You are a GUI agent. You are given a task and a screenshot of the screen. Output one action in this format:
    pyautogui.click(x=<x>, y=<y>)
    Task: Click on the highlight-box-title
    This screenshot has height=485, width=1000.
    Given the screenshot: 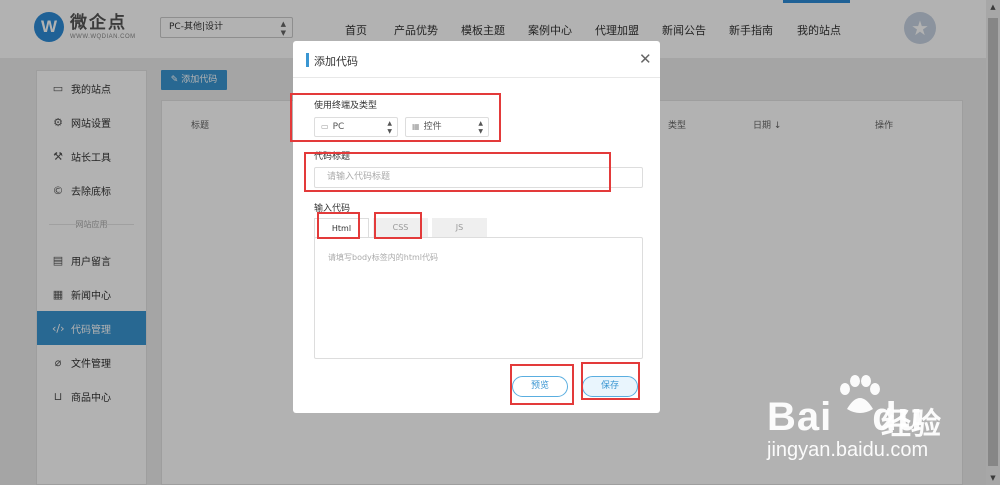 What is the action you would take?
    pyautogui.click(x=457, y=172)
    